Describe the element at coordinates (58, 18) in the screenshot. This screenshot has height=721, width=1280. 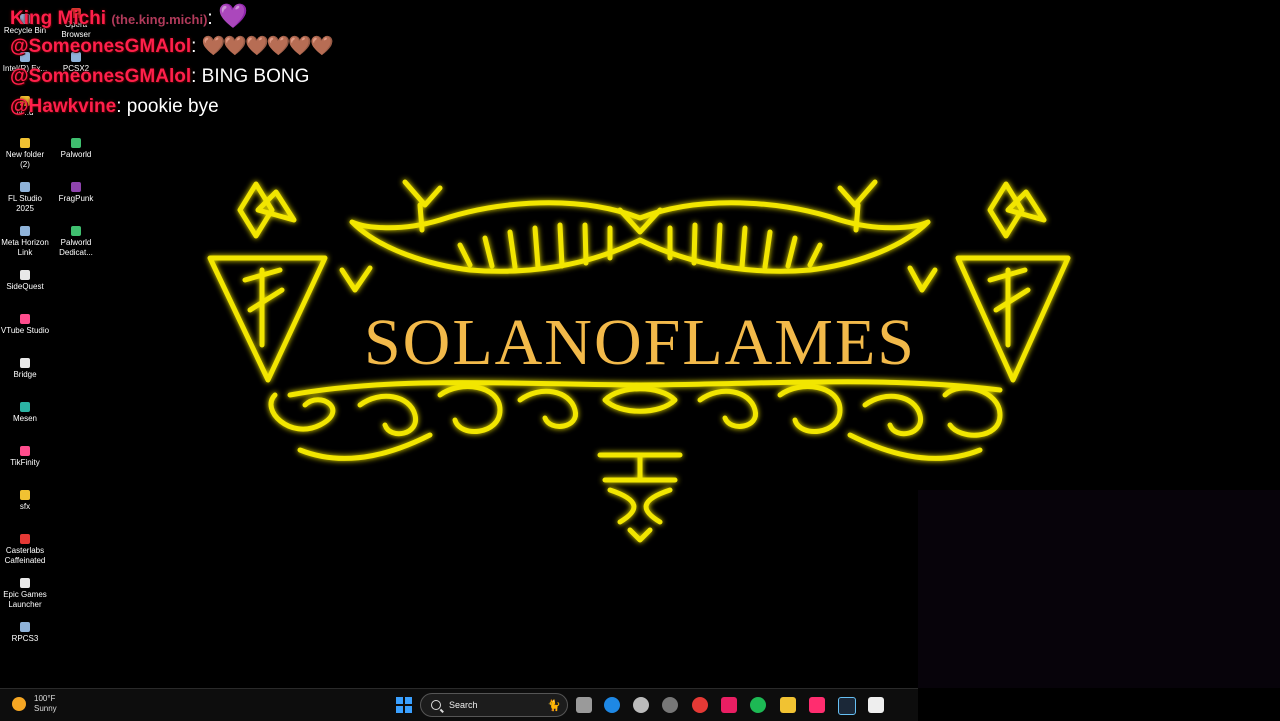
I see `chat-username: King Michi` at that location.